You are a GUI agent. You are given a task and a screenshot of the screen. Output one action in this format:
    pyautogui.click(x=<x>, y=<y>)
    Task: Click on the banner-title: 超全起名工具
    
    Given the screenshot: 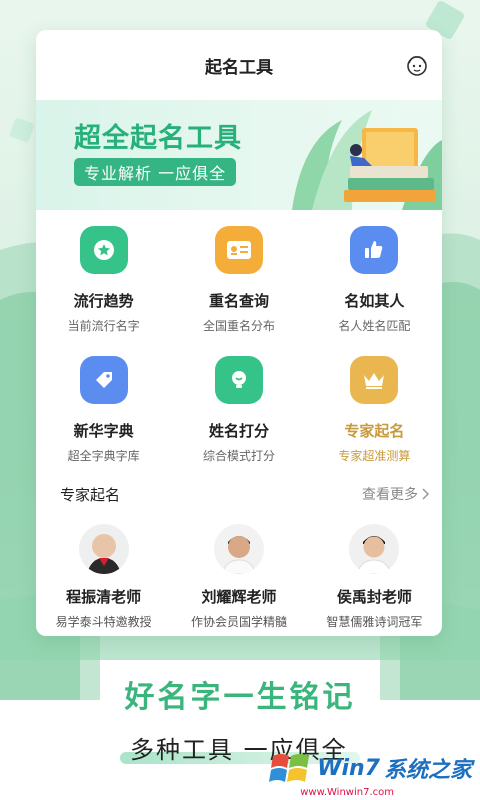 What is the action you would take?
    pyautogui.click(x=158, y=138)
    